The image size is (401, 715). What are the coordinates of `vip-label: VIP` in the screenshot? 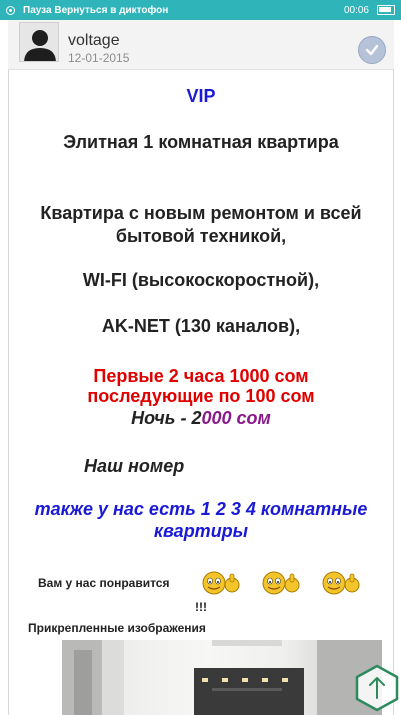 It's located at (201, 96).